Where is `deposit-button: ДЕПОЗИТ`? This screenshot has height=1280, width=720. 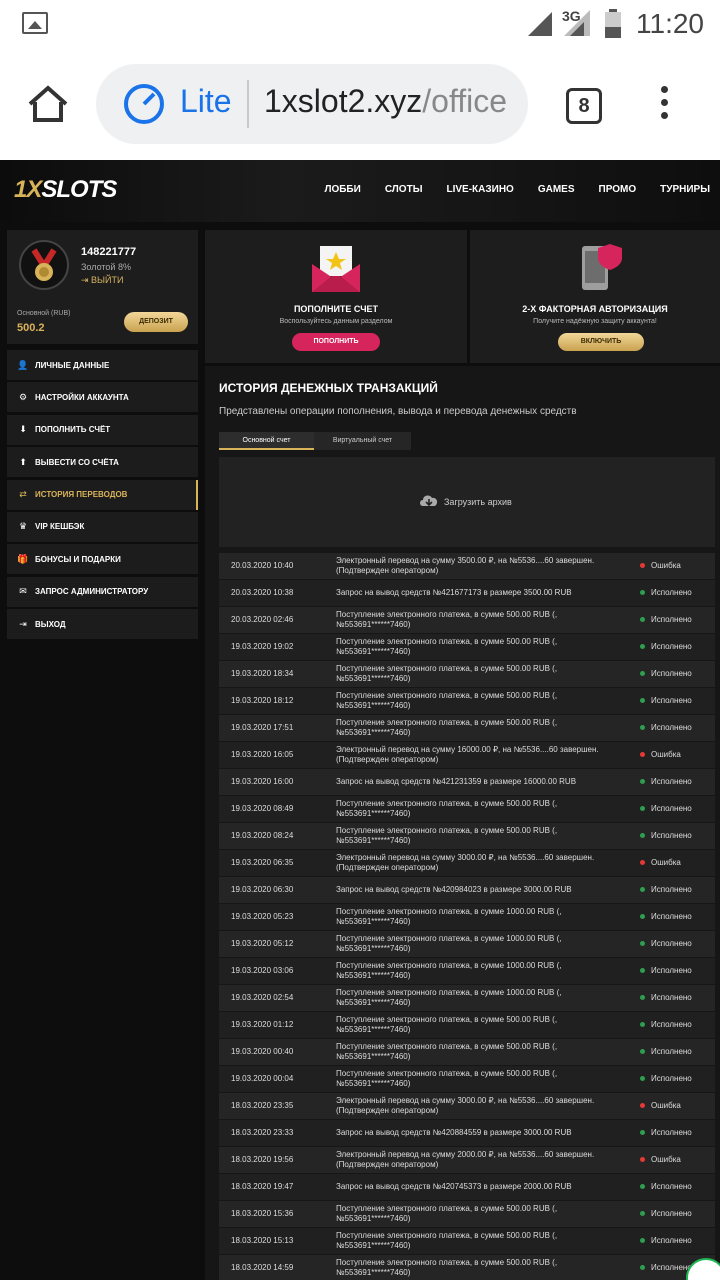 deposit-button: ДЕПОЗИТ is located at coordinates (156, 322).